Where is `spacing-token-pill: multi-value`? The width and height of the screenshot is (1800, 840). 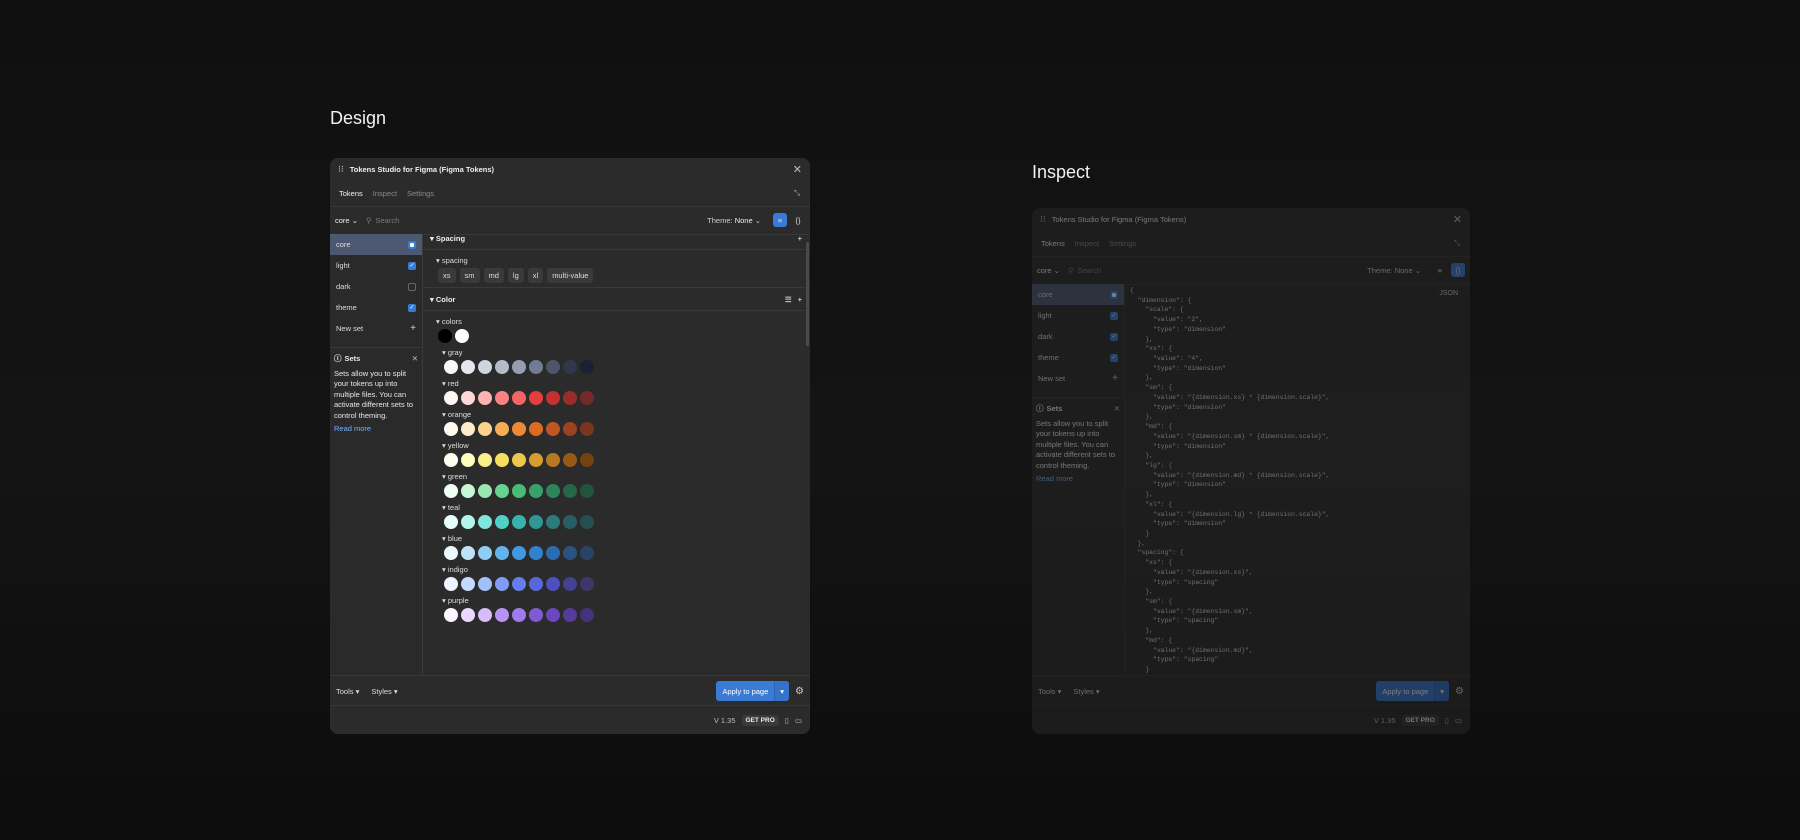
spacing-token-pill: multi-value is located at coordinates (570, 275).